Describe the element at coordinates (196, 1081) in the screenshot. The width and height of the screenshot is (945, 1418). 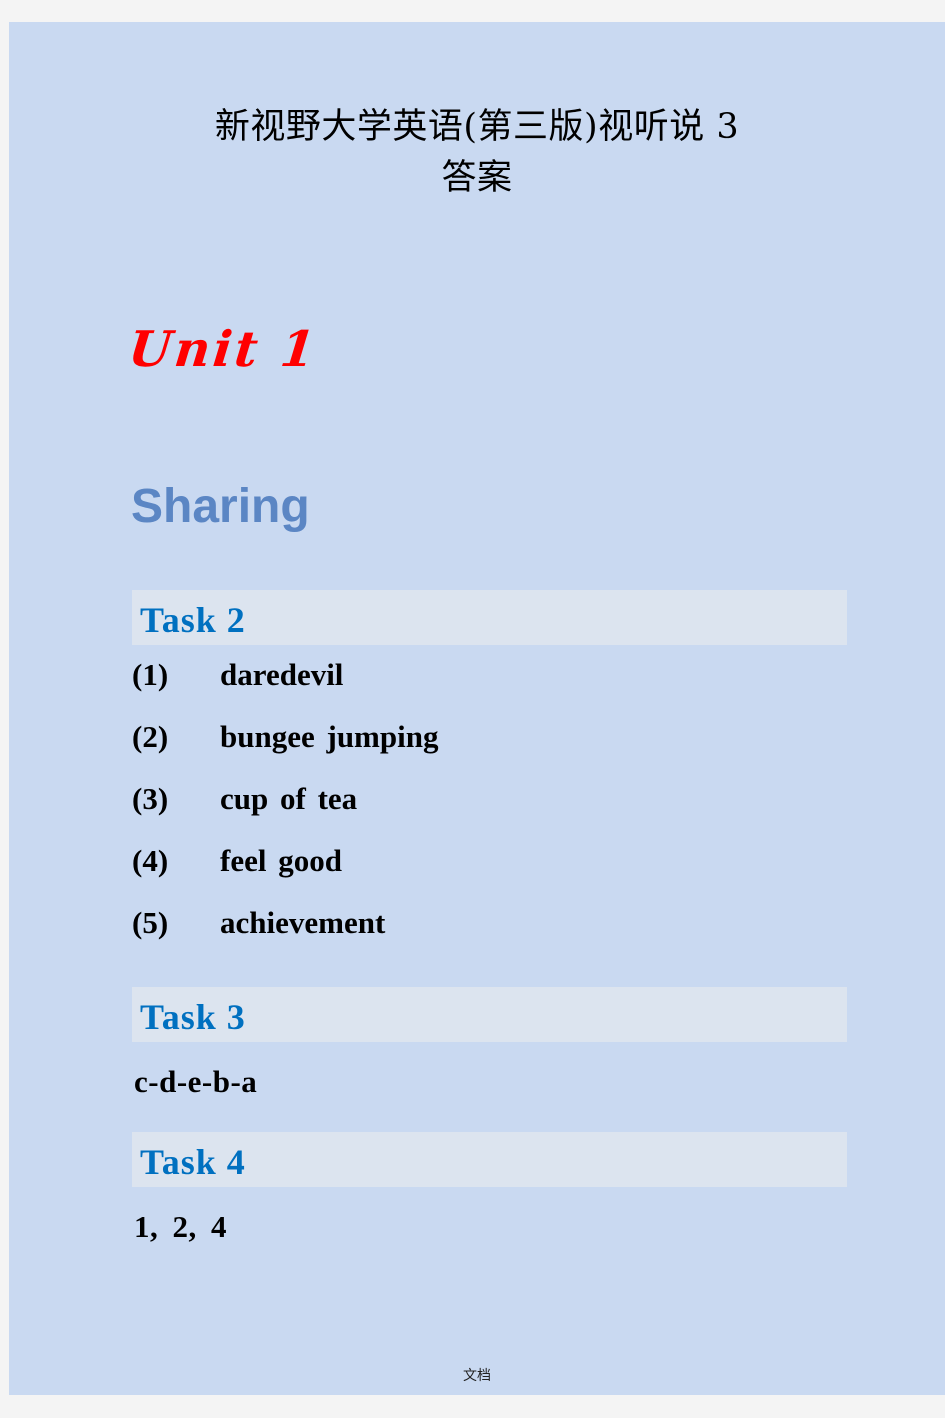
I see `answer-text-task-3: c-d-e-b-a` at that location.